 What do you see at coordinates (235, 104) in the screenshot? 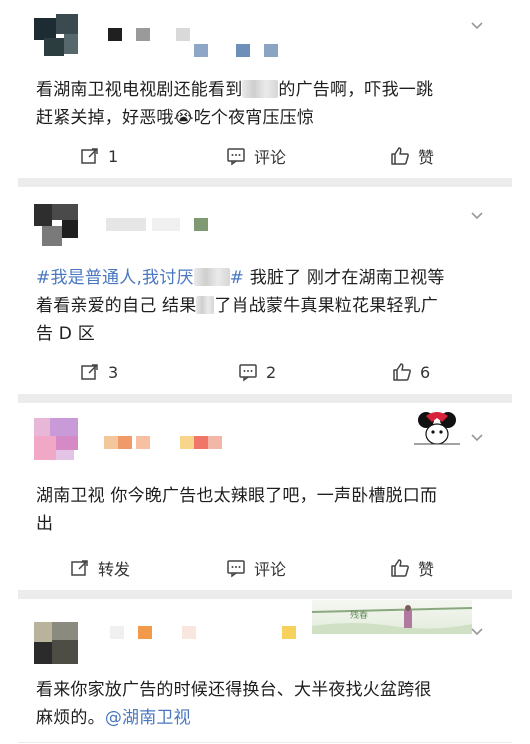
I see `post-text: 看湖南卫视电视剧还能看到 的广告啊，吓我一跳 赶紧关掉，好恶哦😭吃个夜宵压压惊` at bounding box center [235, 104].